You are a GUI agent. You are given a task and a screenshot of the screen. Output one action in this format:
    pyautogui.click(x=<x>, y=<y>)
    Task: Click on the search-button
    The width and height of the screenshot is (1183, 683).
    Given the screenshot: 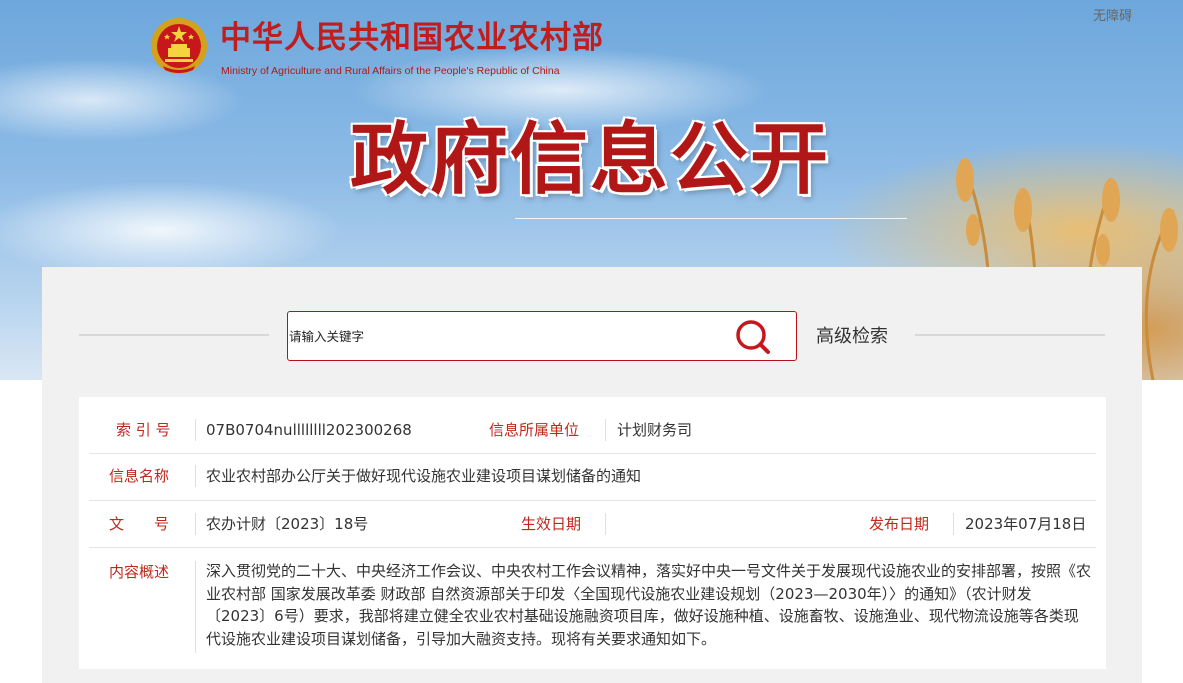 What is the action you would take?
    pyautogui.click(x=753, y=337)
    